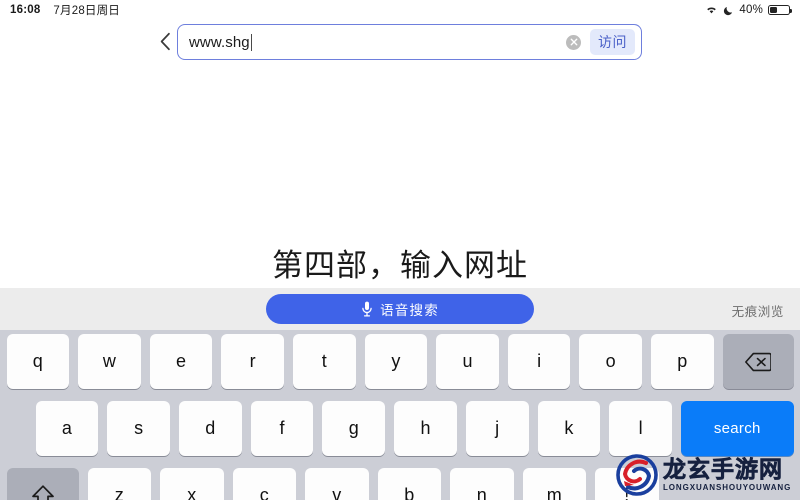 Image resolution: width=800 pixels, height=500 pixels. What do you see at coordinates (627, 484) in the screenshot?
I see `key-!: !` at bounding box center [627, 484].